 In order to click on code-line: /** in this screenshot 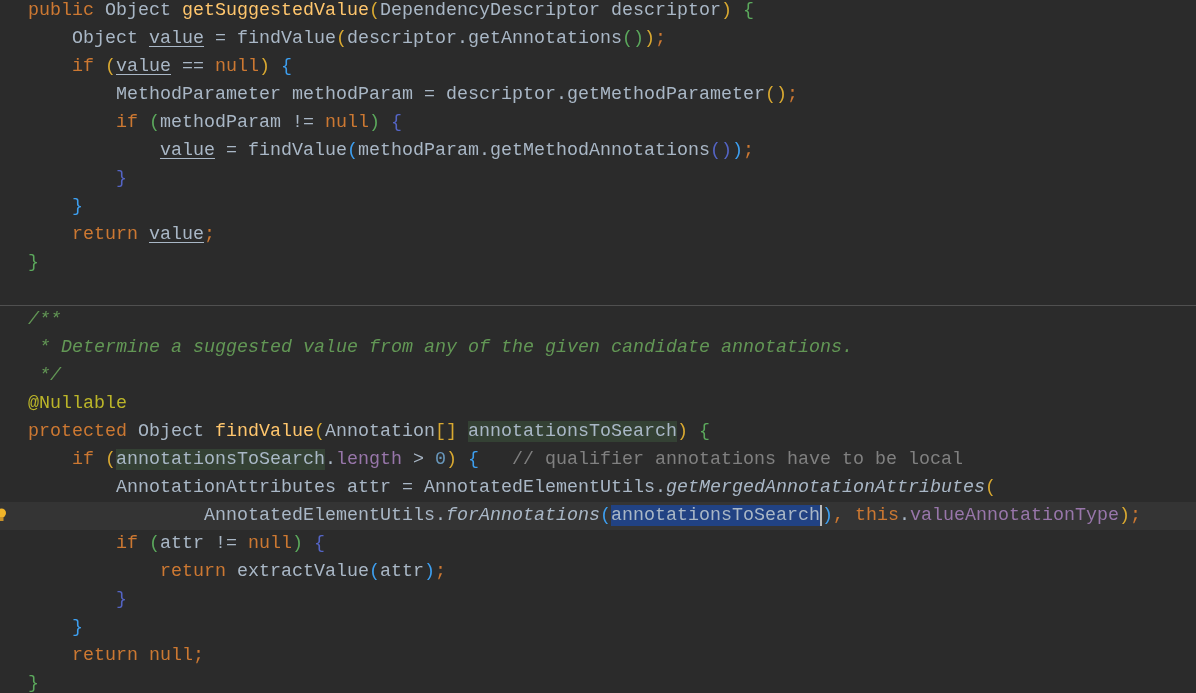, I will do `click(44, 320)`.